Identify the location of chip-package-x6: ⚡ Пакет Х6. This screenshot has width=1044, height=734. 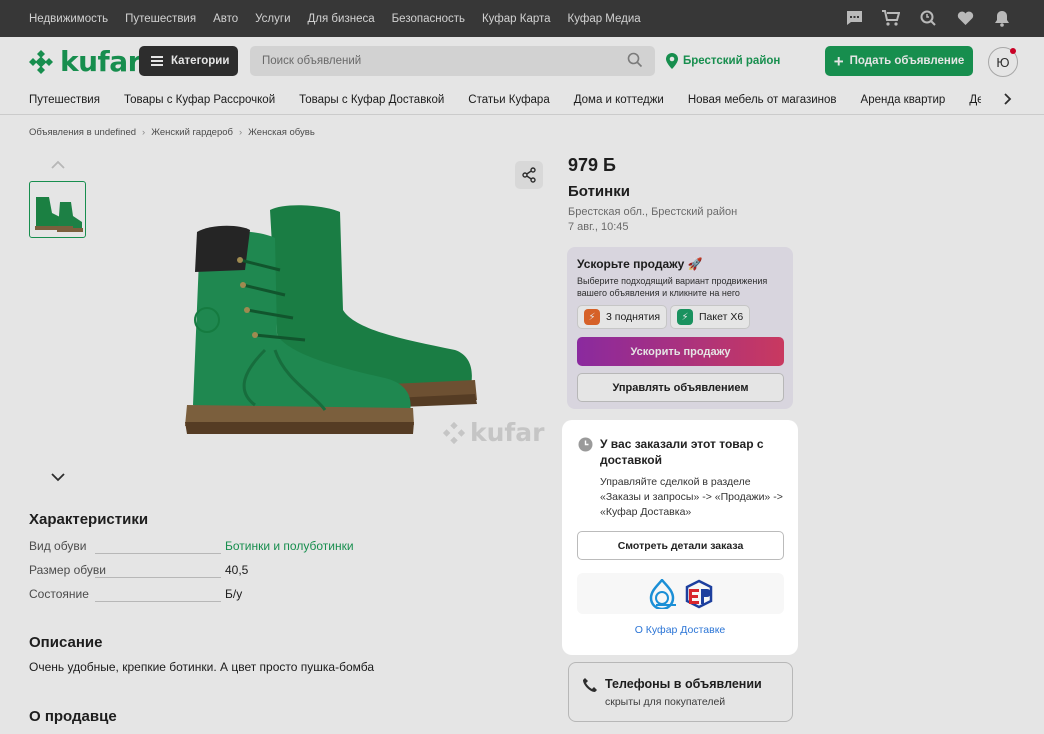
(710, 317).